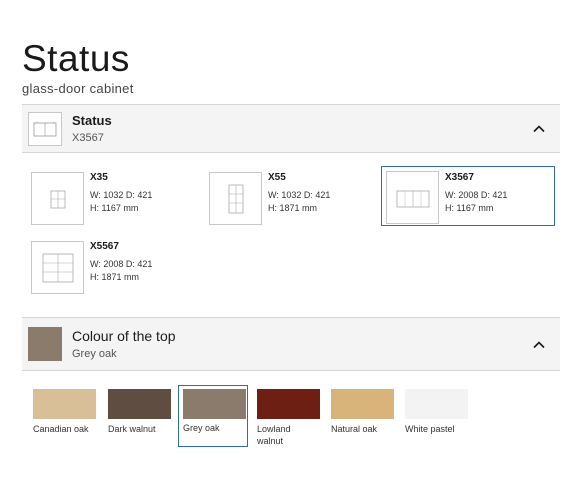 This screenshot has width=582, height=491. What do you see at coordinates (99, 177) in the screenshot?
I see `model-name: X35` at bounding box center [99, 177].